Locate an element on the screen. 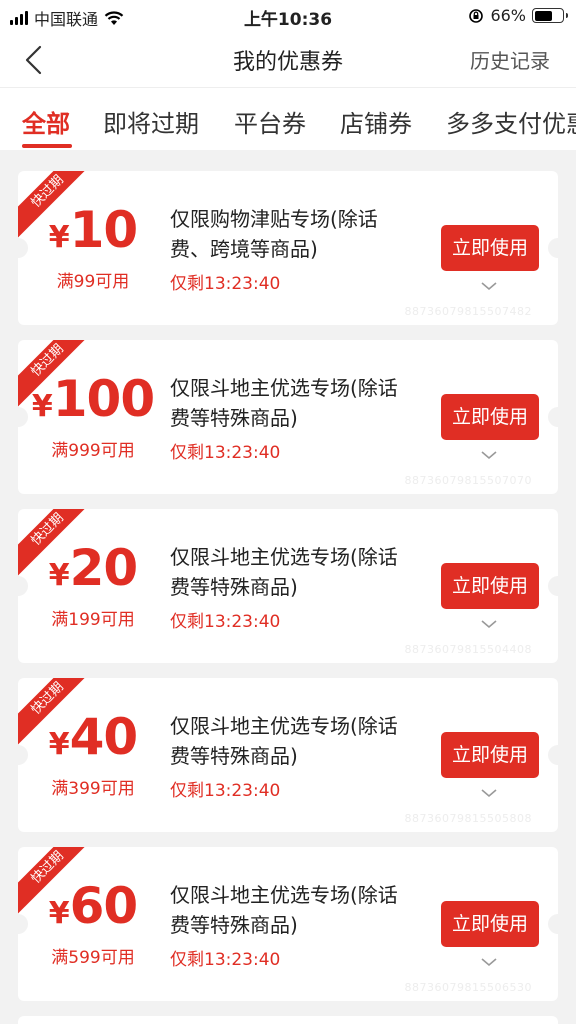  history-button: 历史记录 is located at coordinates (510, 59).